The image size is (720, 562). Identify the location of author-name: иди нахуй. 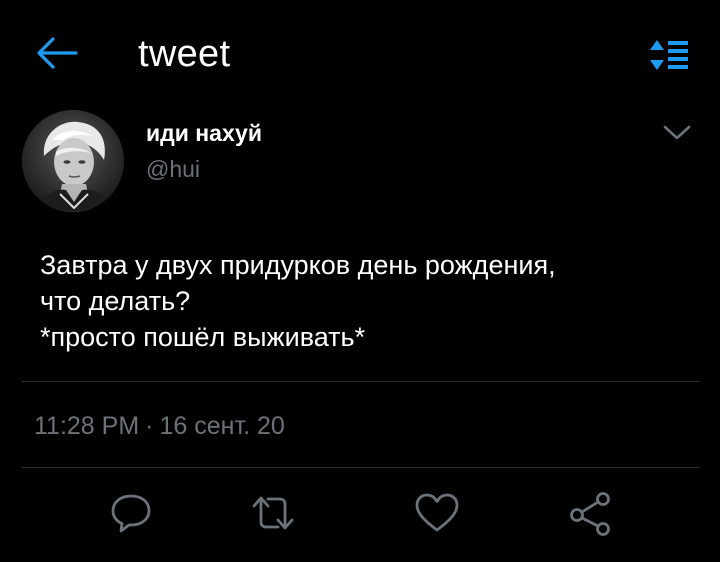
(204, 133).